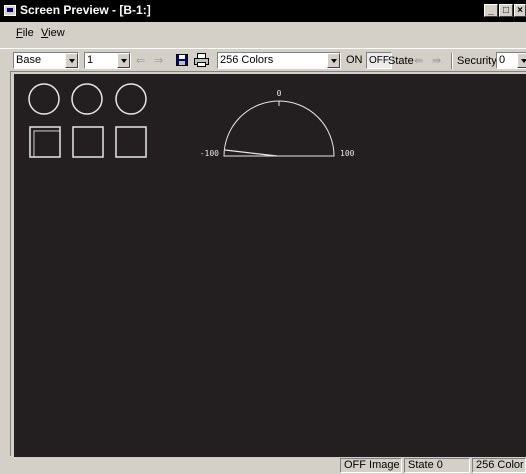 The width and height of the screenshot is (526, 474). I want to click on on-button: ON, so click(354, 60).